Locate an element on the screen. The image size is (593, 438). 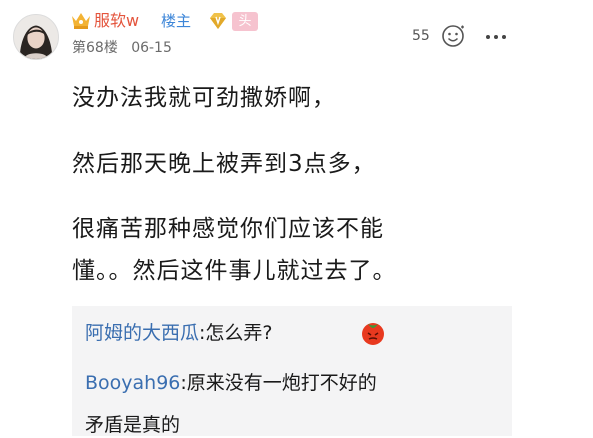
post-body-line: 懂。。然后这件事儿就过去了。 is located at coordinates (234, 271).